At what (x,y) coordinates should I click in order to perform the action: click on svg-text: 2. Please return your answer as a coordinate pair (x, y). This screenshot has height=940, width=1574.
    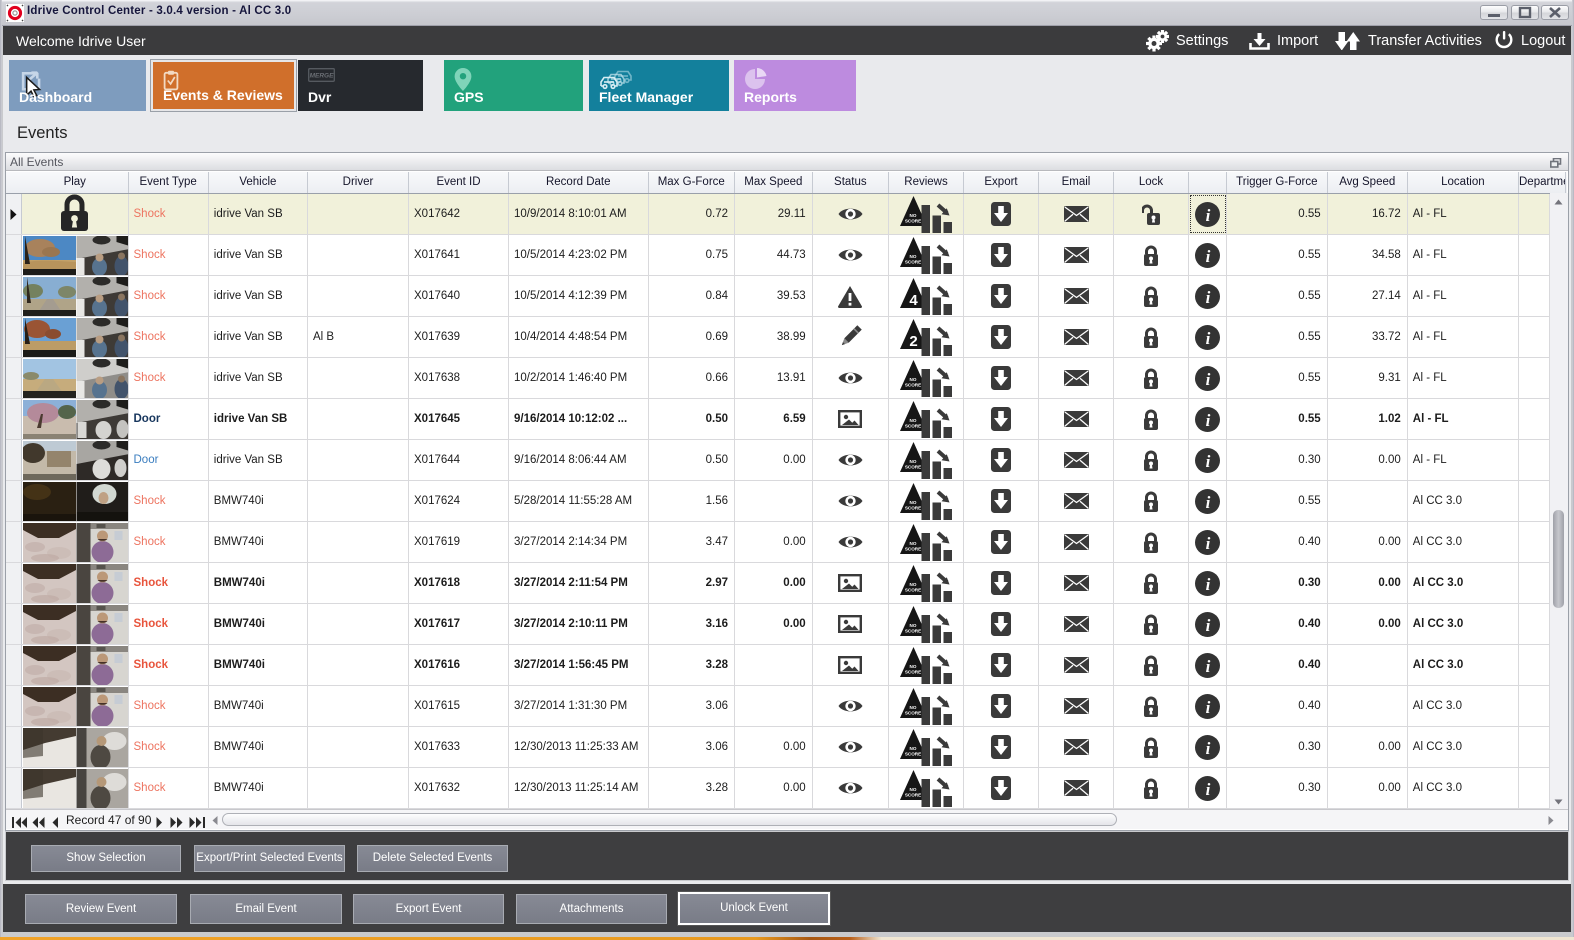
    Looking at the image, I should click on (913, 341).